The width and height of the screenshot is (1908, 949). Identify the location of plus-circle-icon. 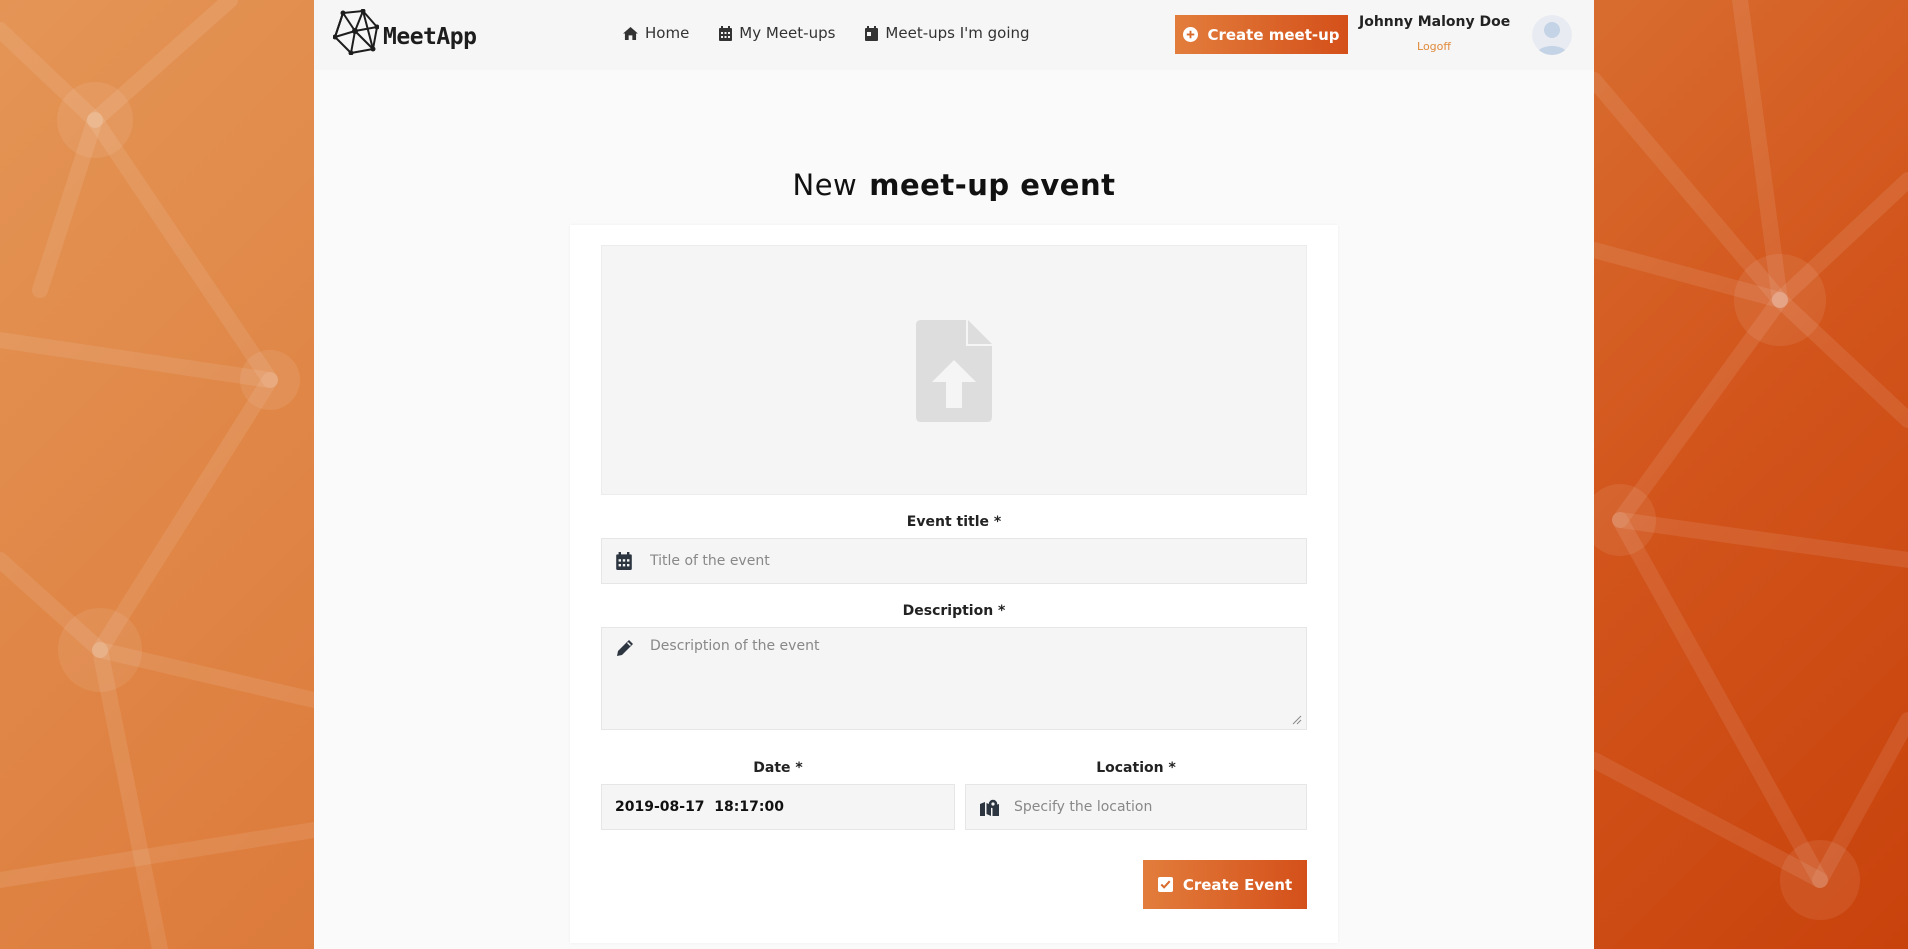
(1191, 34).